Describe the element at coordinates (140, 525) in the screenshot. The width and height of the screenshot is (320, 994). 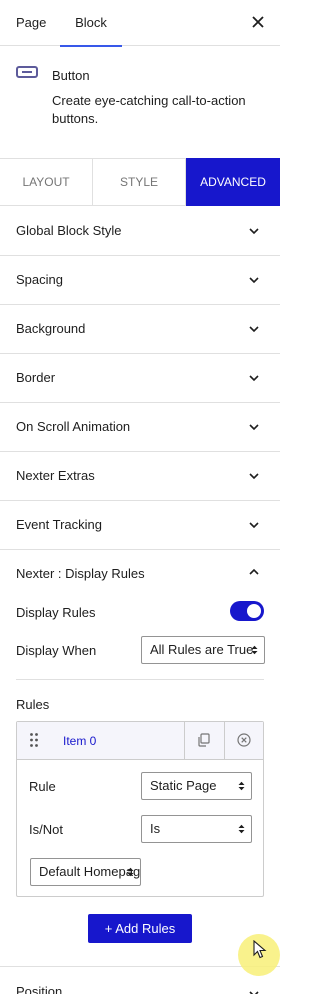
I see `panel-event-tracking: Event Tracking` at that location.